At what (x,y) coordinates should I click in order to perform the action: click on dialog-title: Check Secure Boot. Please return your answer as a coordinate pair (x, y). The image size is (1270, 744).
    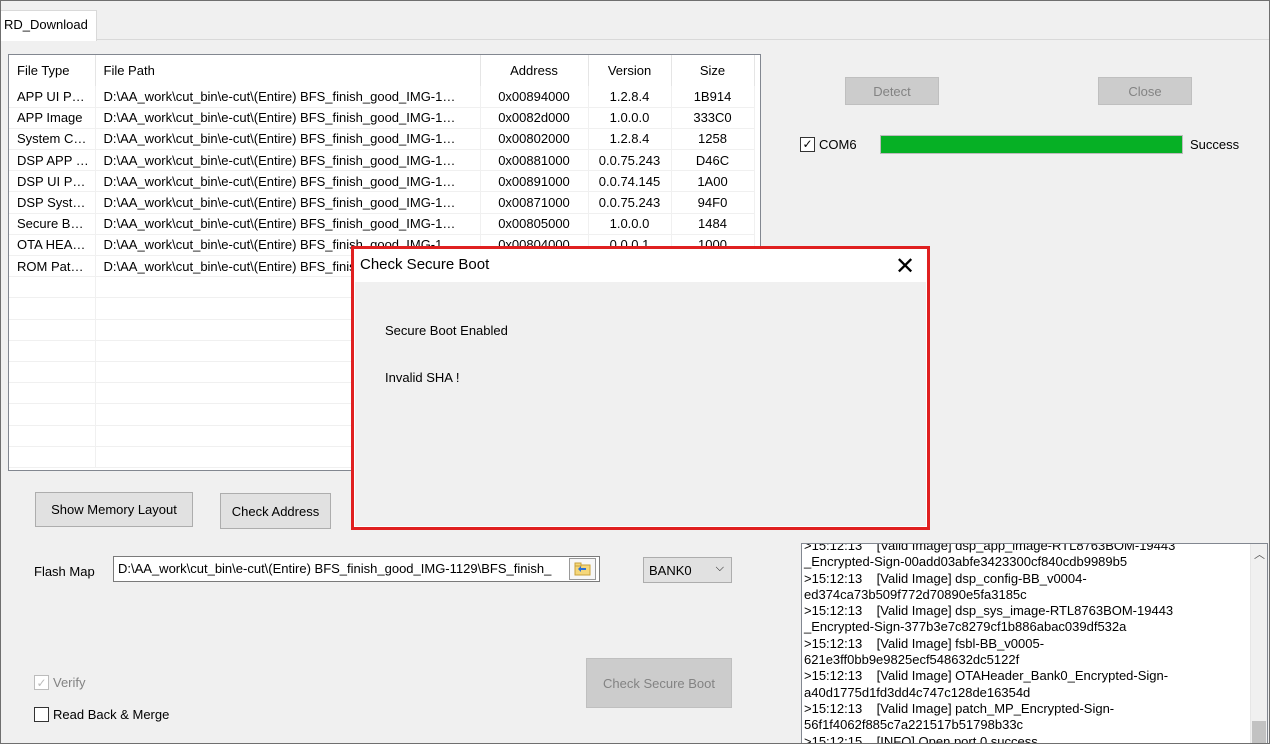
    Looking at the image, I should click on (640, 266).